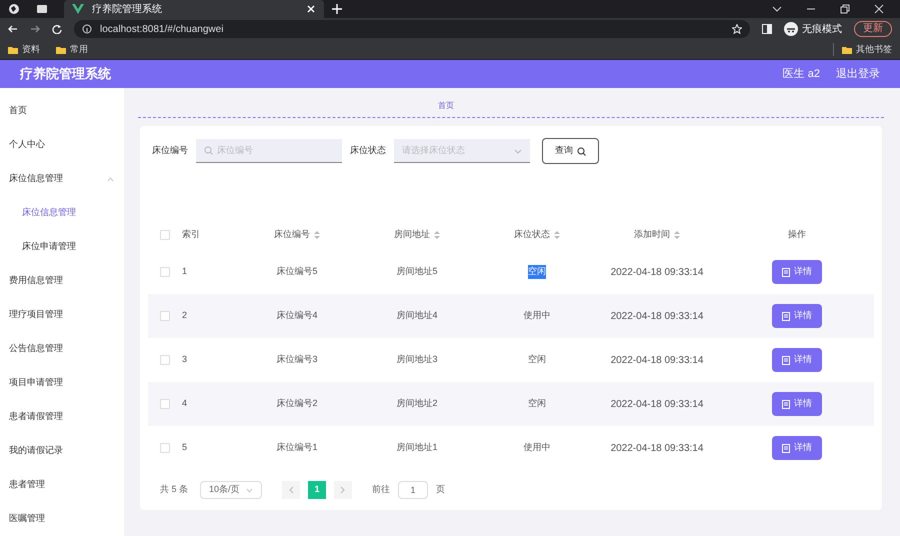 The image size is (900, 536). What do you see at coordinates (296, 447) in the screenshot?
I see `table-cell-text: 床位编号1` at bounding box center [296, 447].